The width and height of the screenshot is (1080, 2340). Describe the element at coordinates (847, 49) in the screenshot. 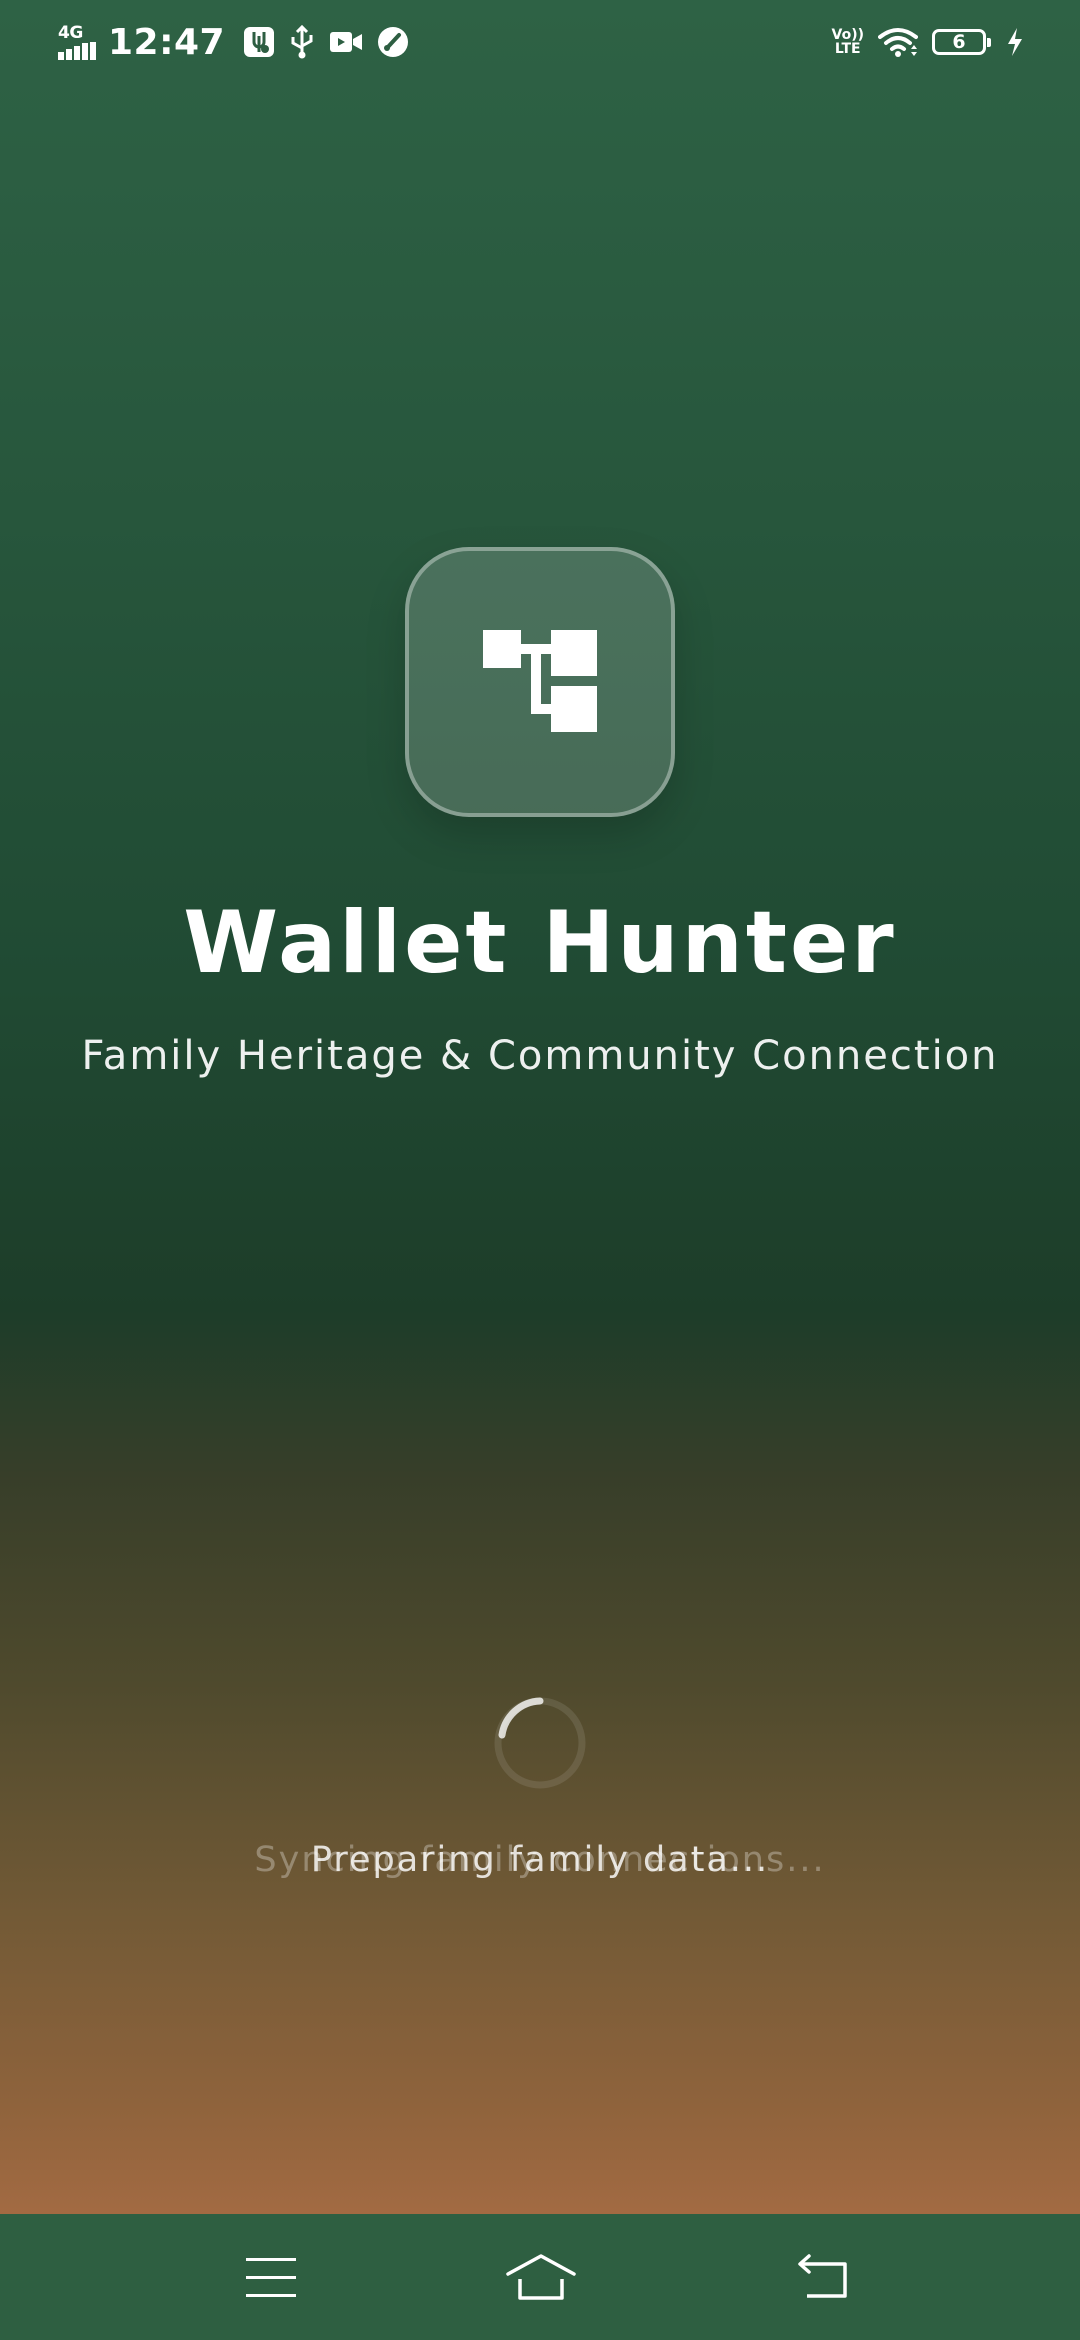

I see `volte-bottom-label: LTE` at that location.